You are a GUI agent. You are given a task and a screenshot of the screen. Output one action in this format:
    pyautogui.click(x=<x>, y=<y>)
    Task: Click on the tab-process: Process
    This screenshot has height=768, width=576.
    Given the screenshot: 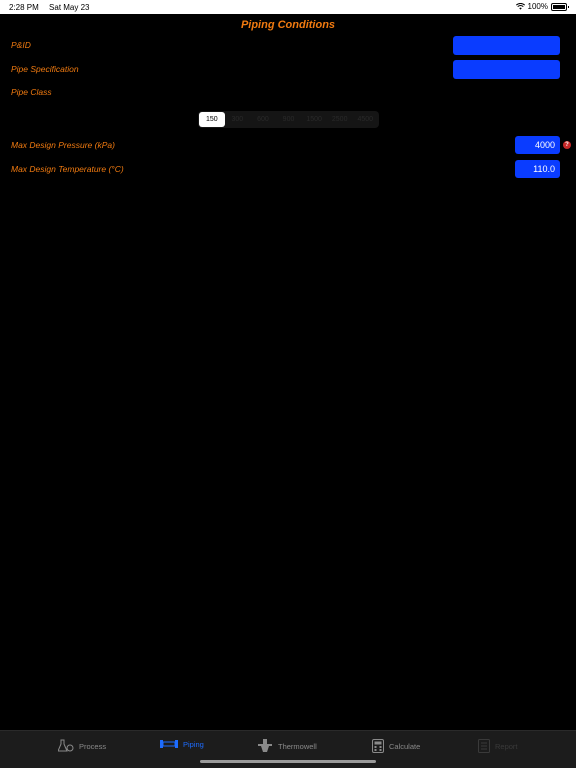 What is the action you would take?
    pyautogui.click(x=82, y=746)
    